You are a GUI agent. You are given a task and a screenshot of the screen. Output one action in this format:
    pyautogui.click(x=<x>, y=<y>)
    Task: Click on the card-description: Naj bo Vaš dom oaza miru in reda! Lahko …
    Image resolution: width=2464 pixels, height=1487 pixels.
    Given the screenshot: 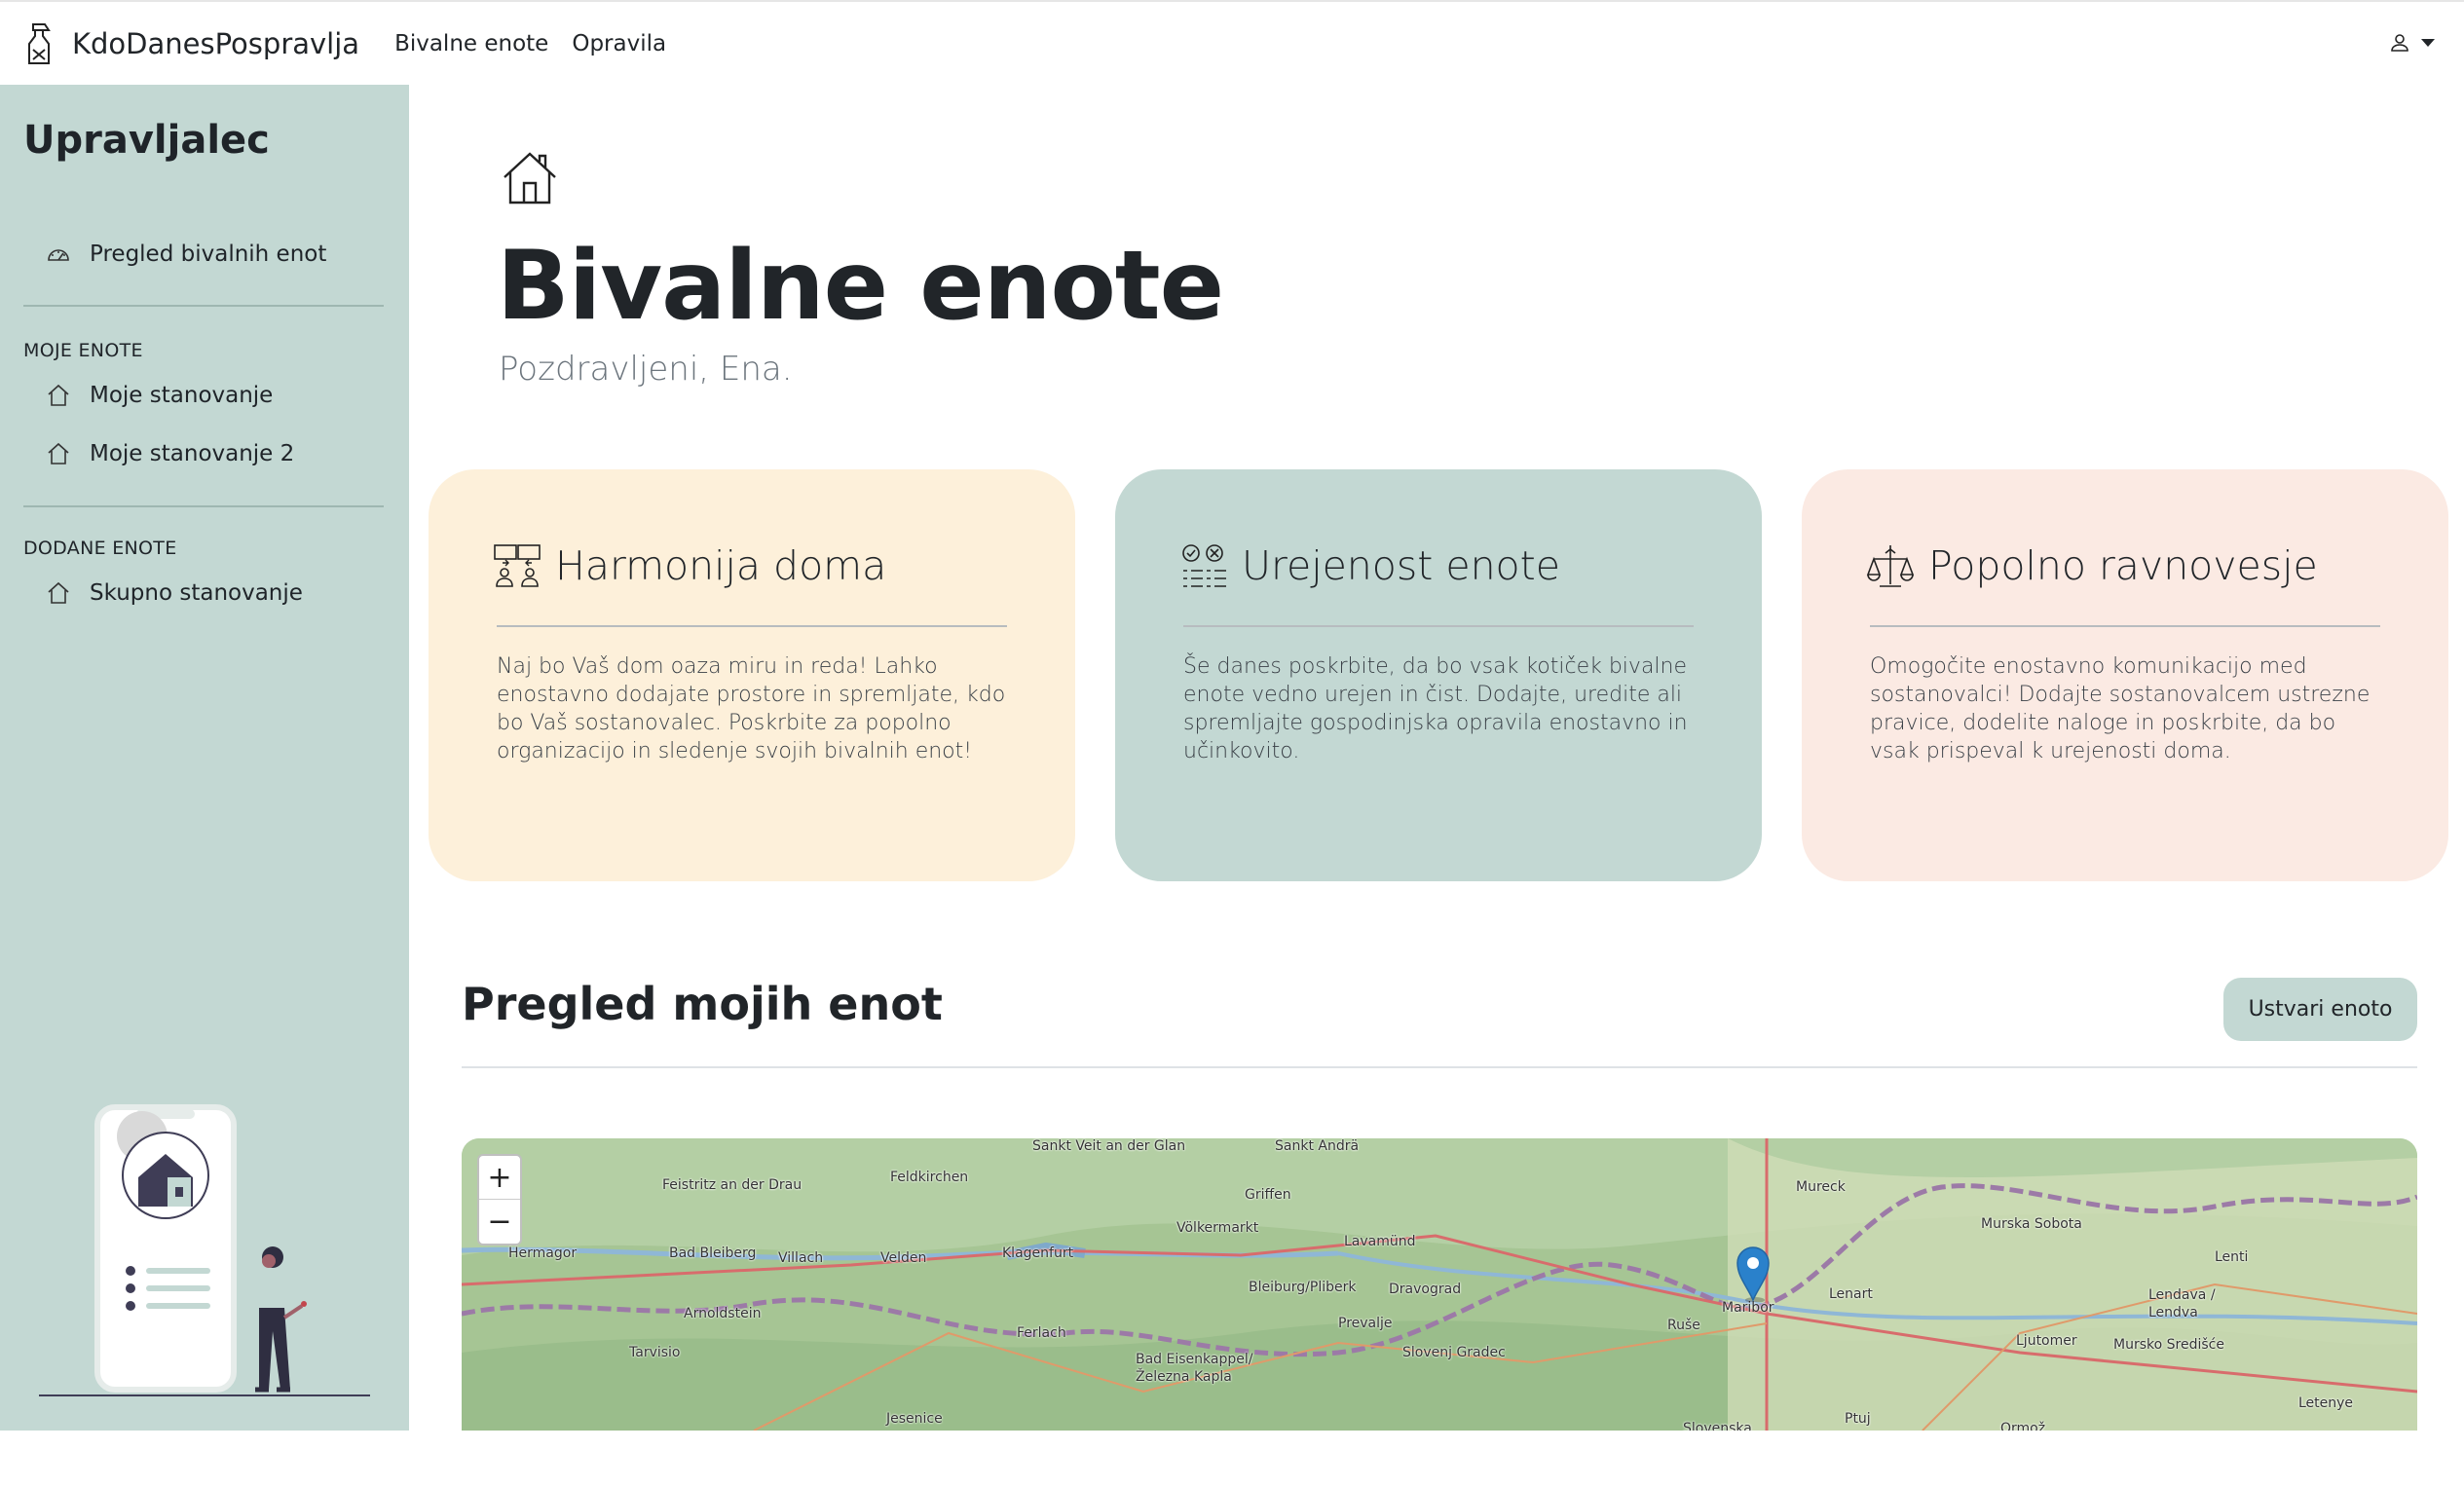 What is the action you would take?
    pyautogui.click(x=751, y=708)
    